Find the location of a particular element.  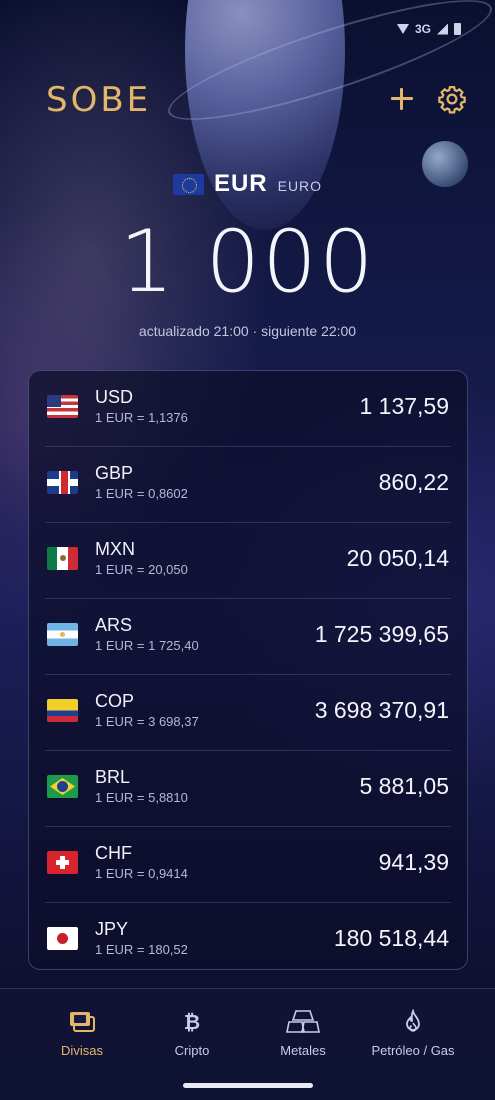

flame-icon is located at coordinates (413, 1020).